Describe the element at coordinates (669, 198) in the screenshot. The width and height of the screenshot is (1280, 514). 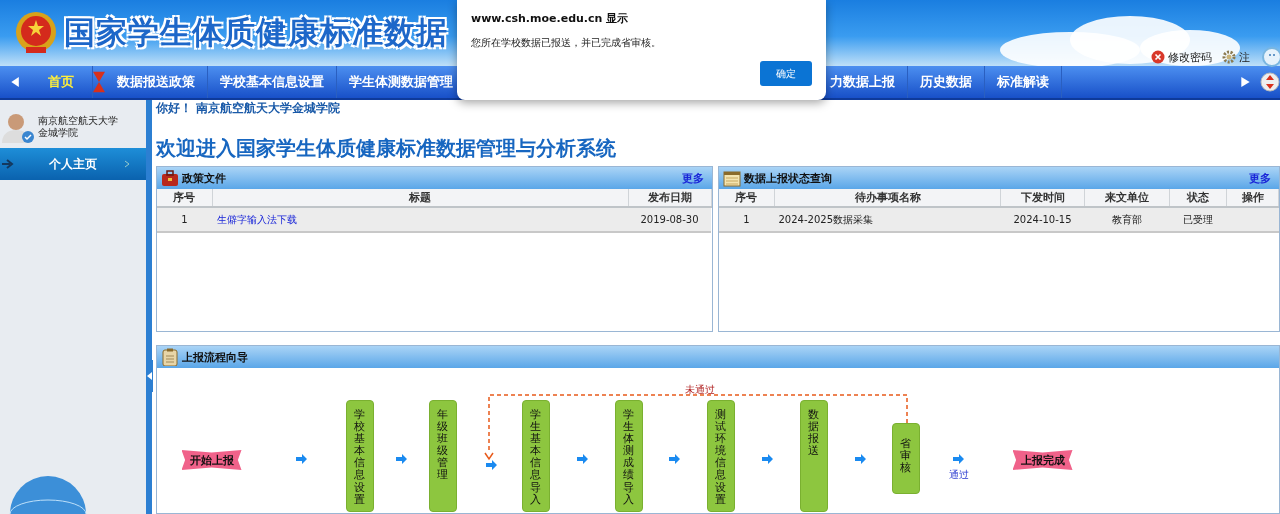
I see `column-header: 发布日期` at that location.